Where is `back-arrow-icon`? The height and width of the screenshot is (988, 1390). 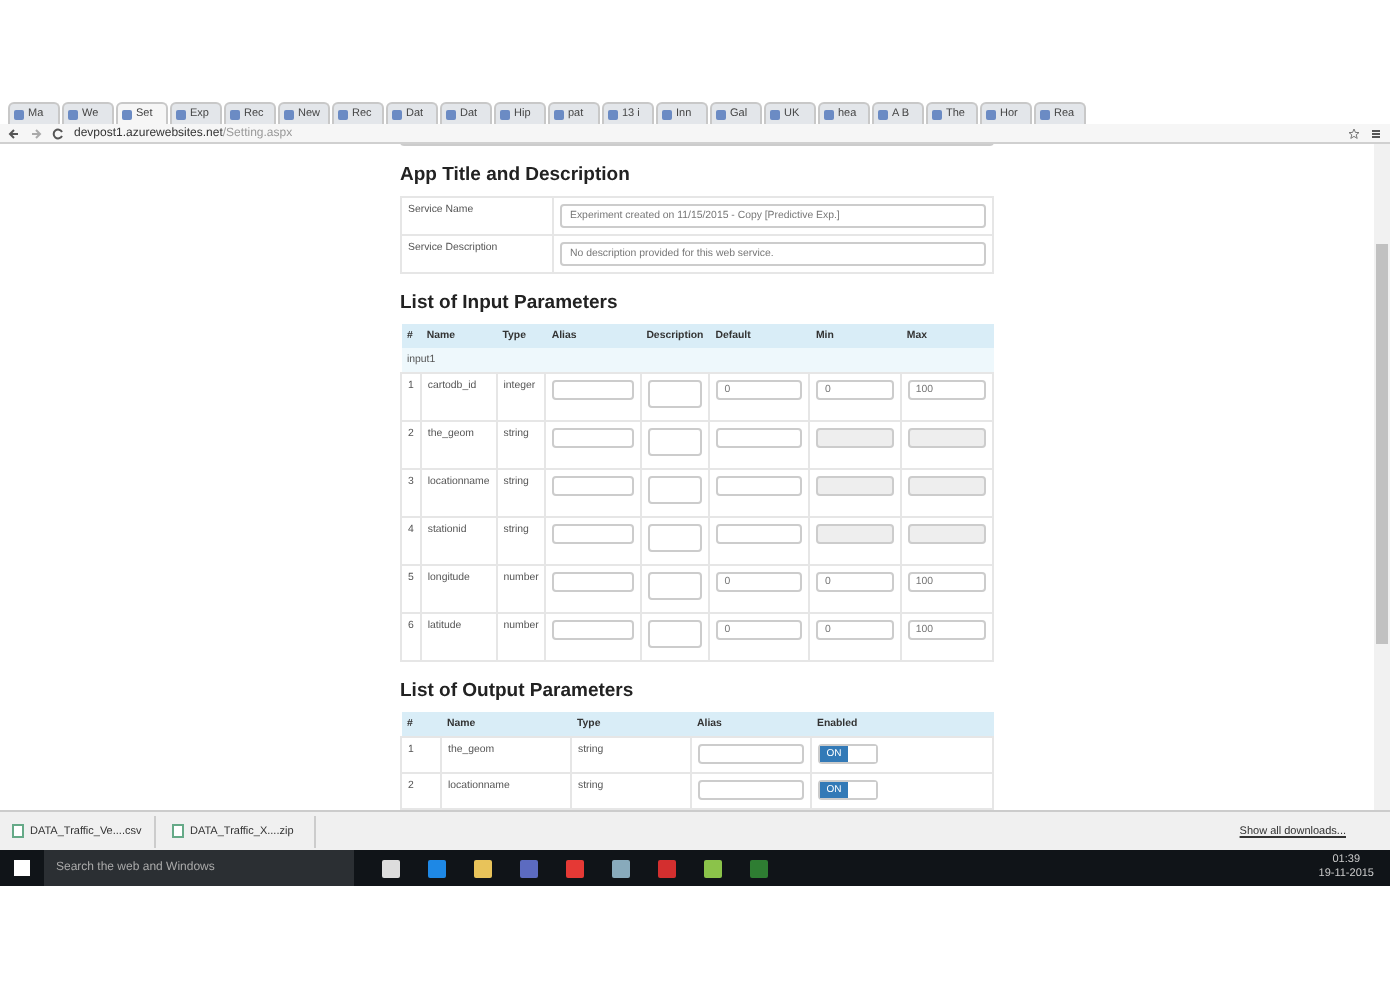 back-arrow-icon is located at coordinates (14, 133).